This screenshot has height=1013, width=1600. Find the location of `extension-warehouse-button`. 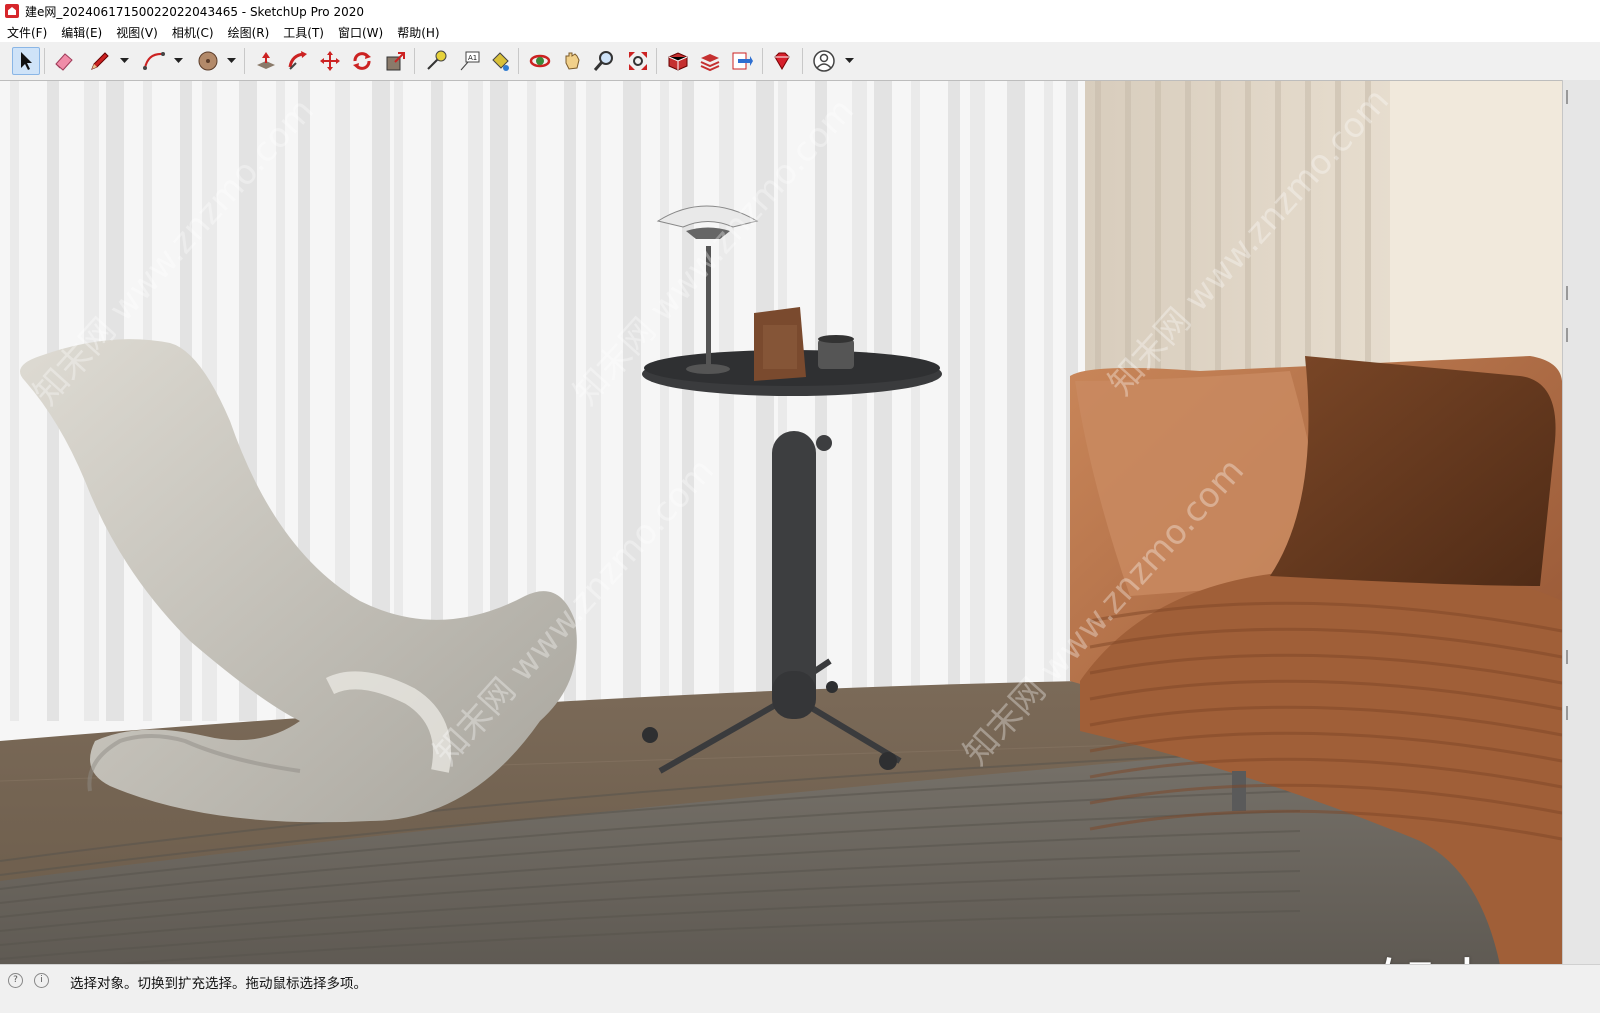

extension-warehouse-button is located at coordinates (710, 61).